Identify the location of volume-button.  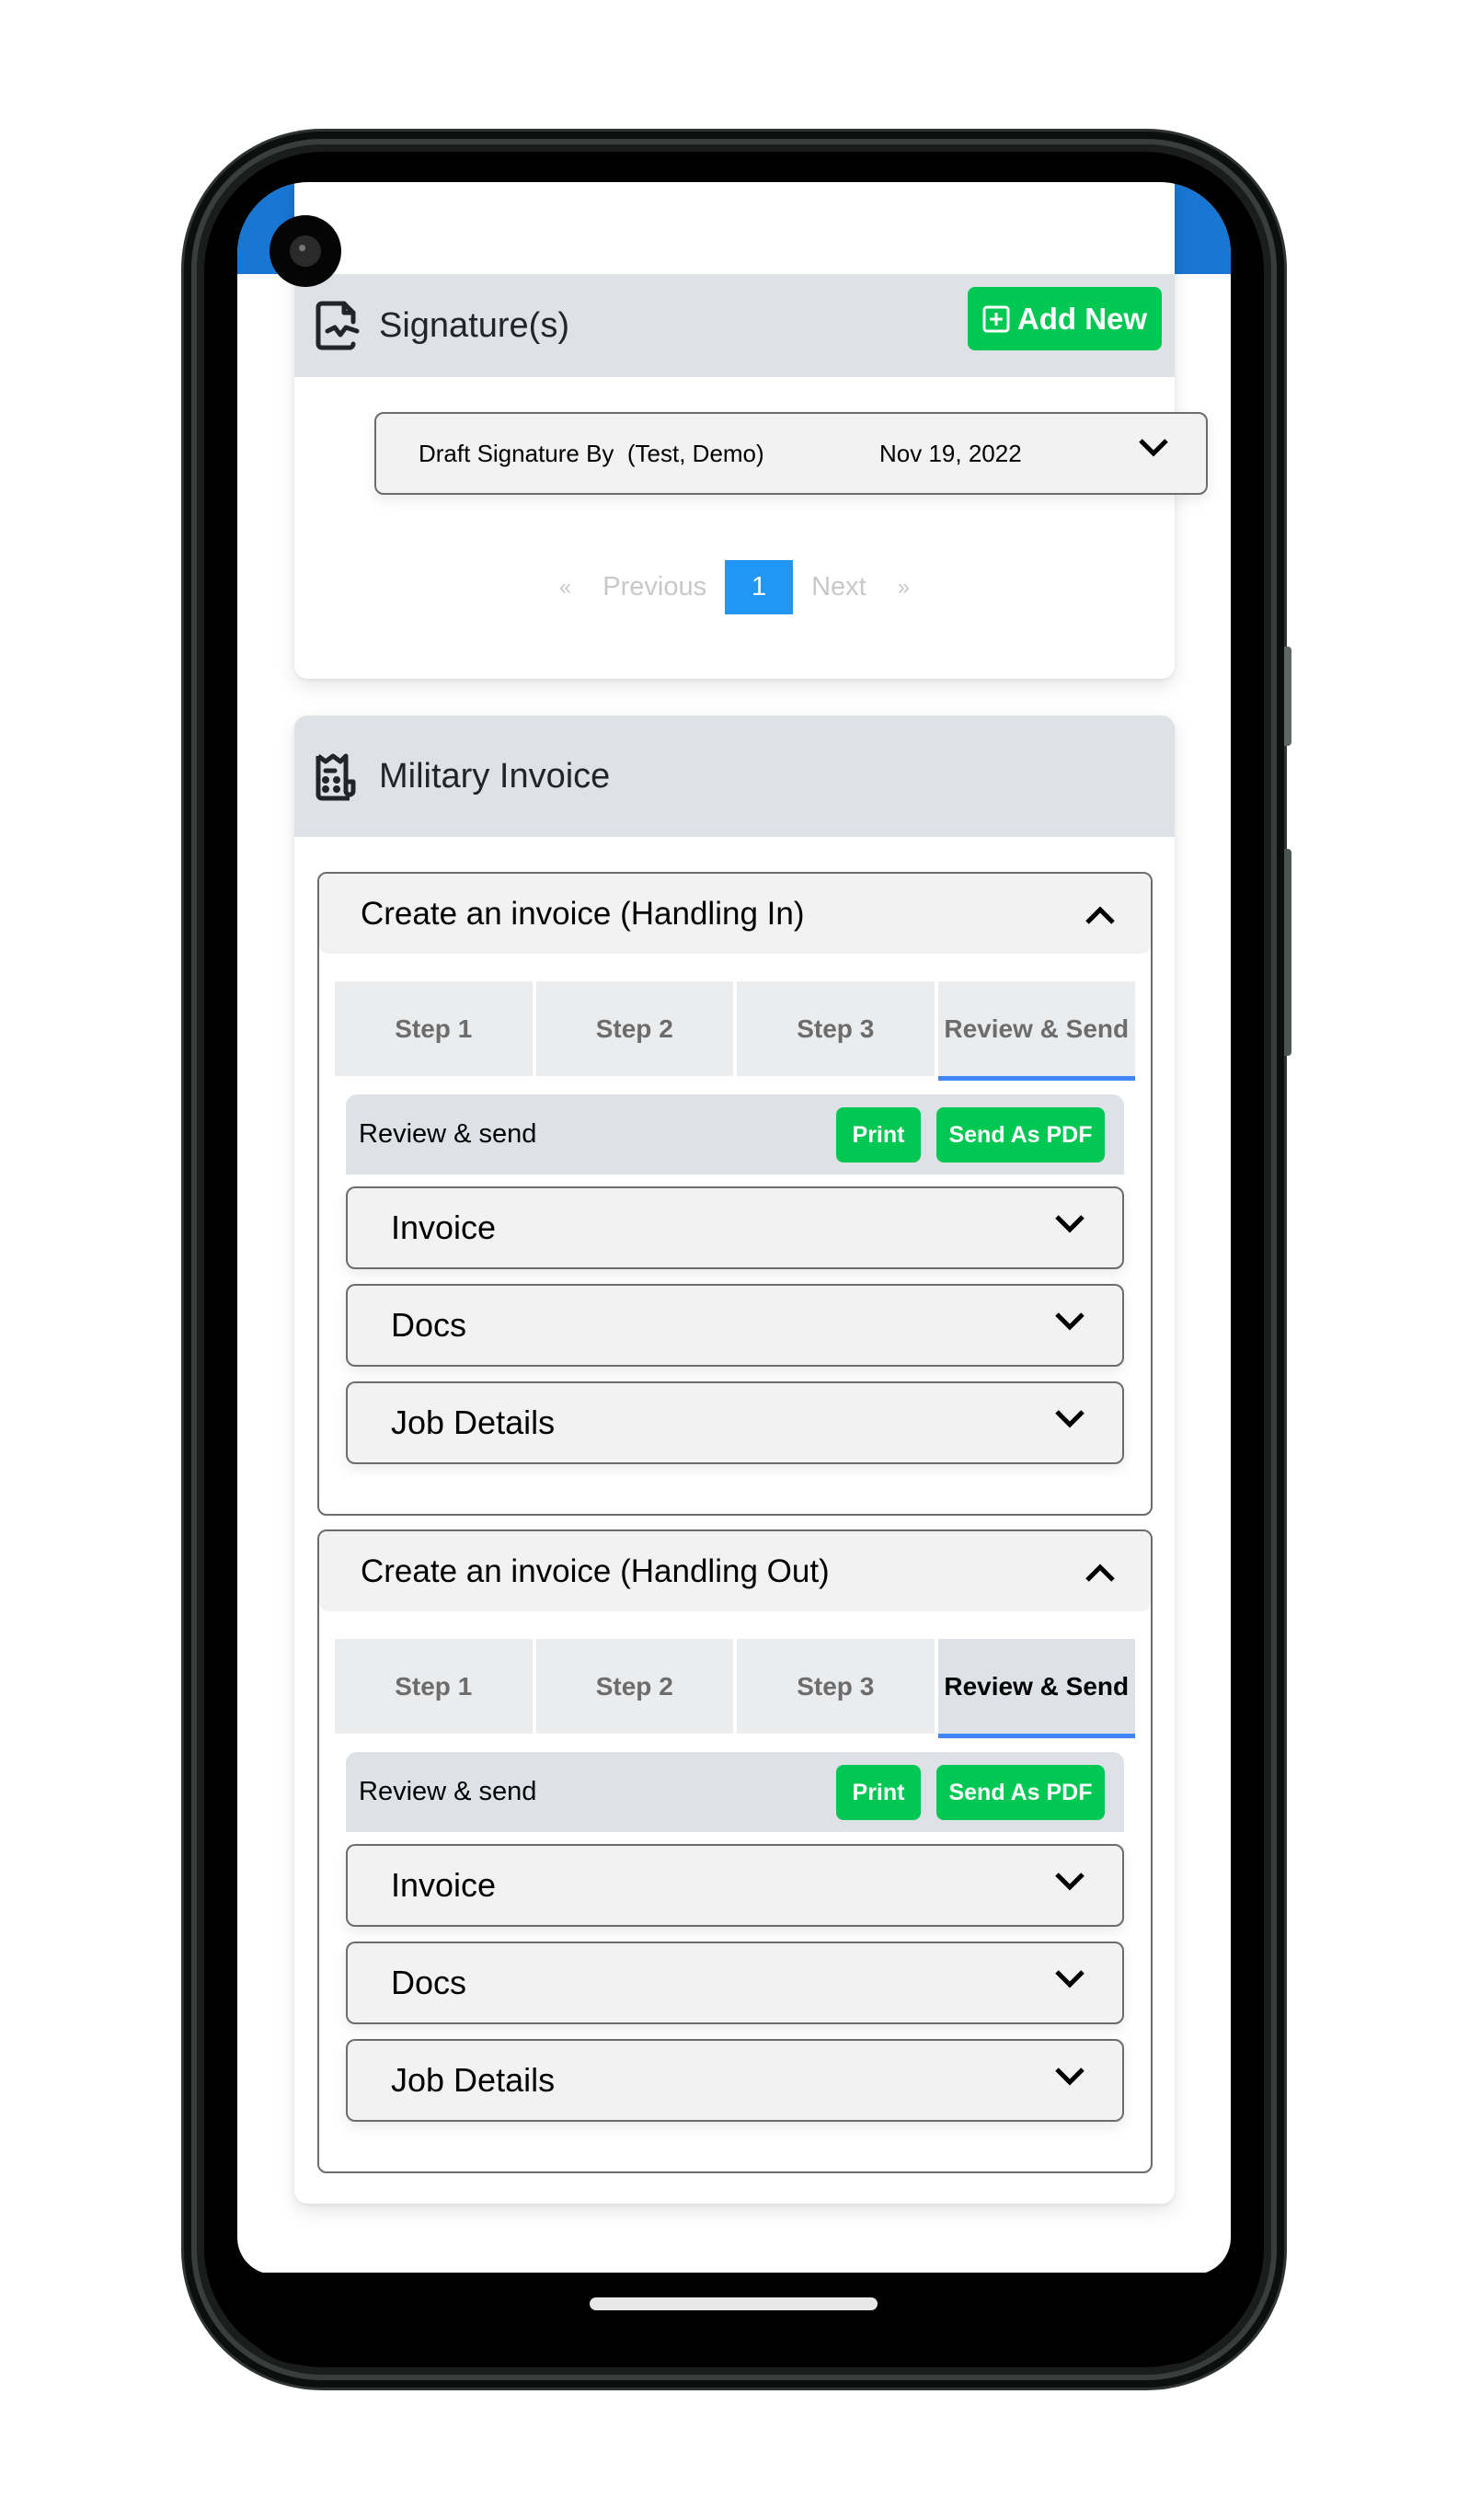
(1287, 952).